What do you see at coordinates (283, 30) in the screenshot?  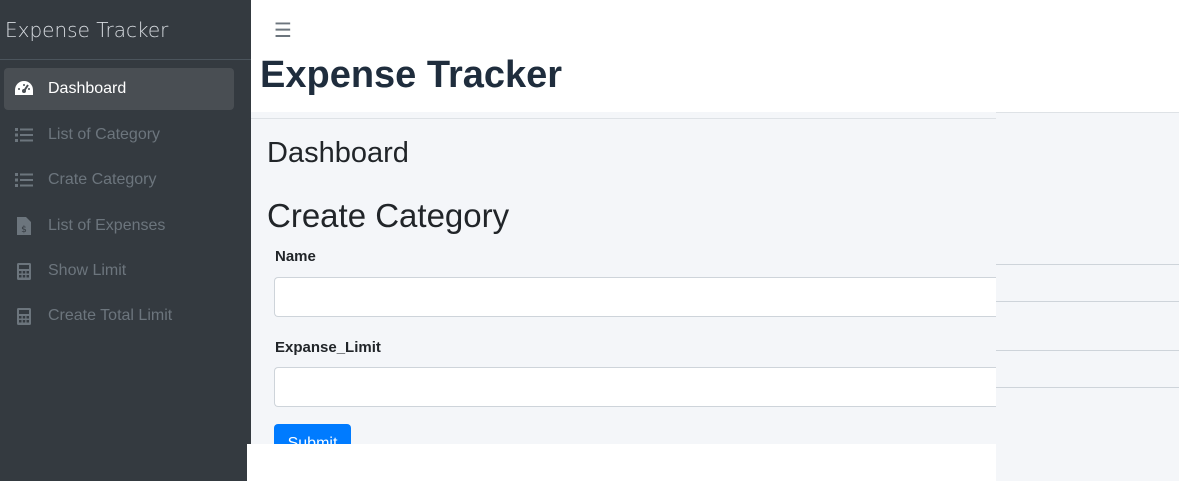 I see `hamburger-menu-icon: ☰` at bounding box center [283, 30].